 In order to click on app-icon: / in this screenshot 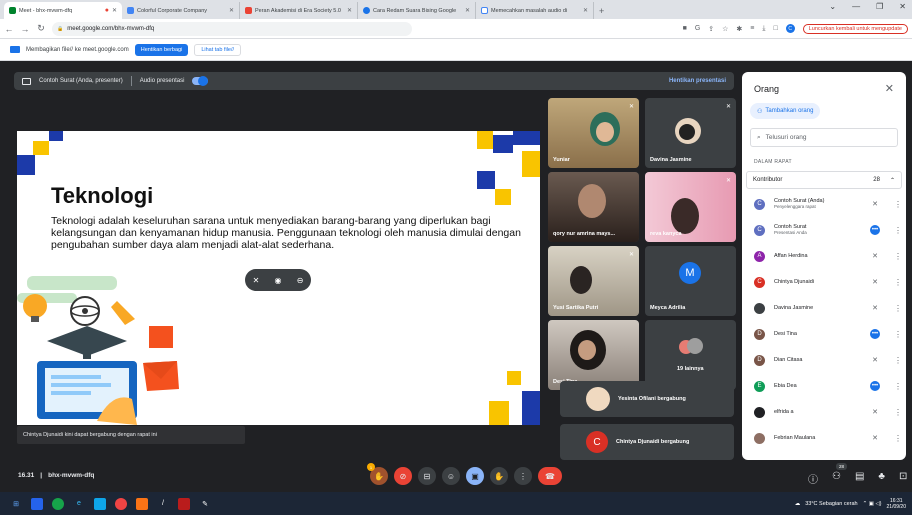, I will do `click(163, 504)`.